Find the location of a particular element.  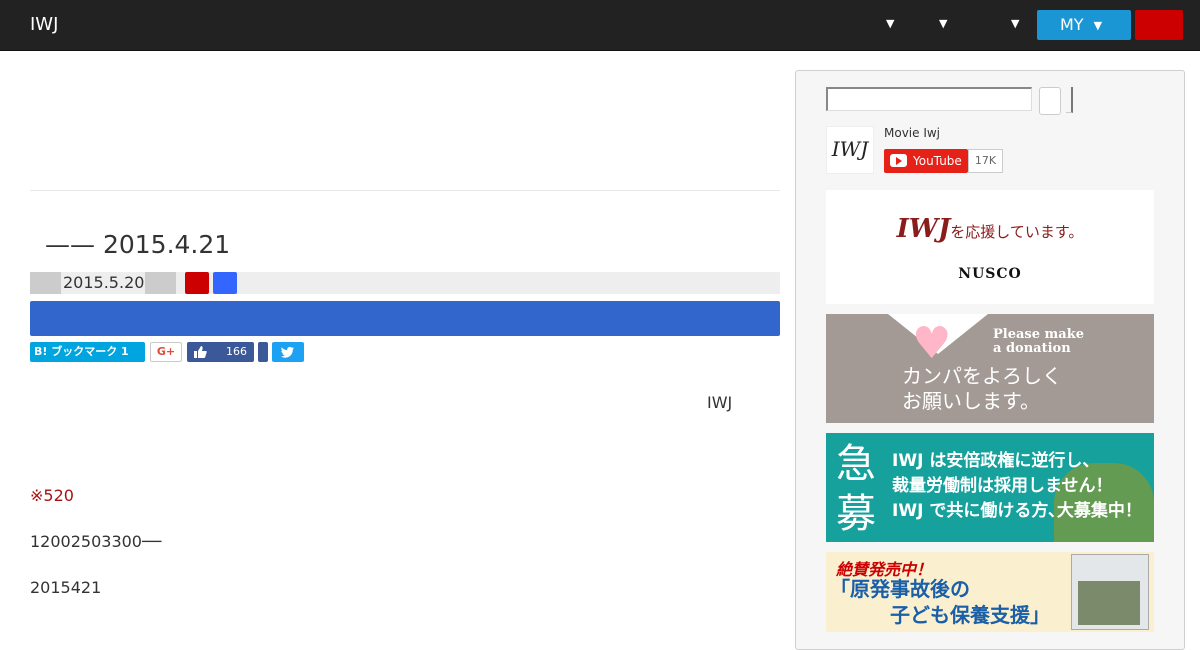

book-cover-photo is located at coordinates (1109, 603).